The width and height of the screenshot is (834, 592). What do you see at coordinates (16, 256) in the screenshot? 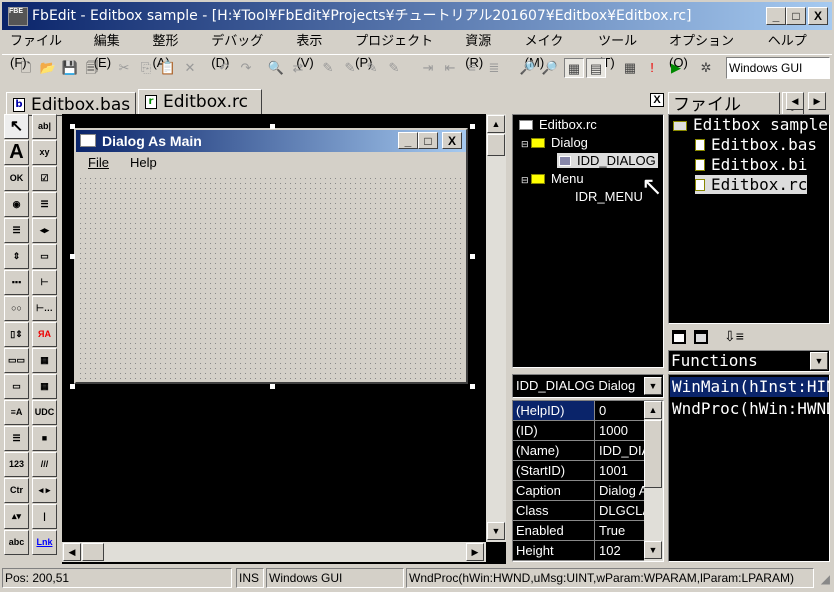
I see `toolbox-tool: ⇕` at bounding box center [16, 256].